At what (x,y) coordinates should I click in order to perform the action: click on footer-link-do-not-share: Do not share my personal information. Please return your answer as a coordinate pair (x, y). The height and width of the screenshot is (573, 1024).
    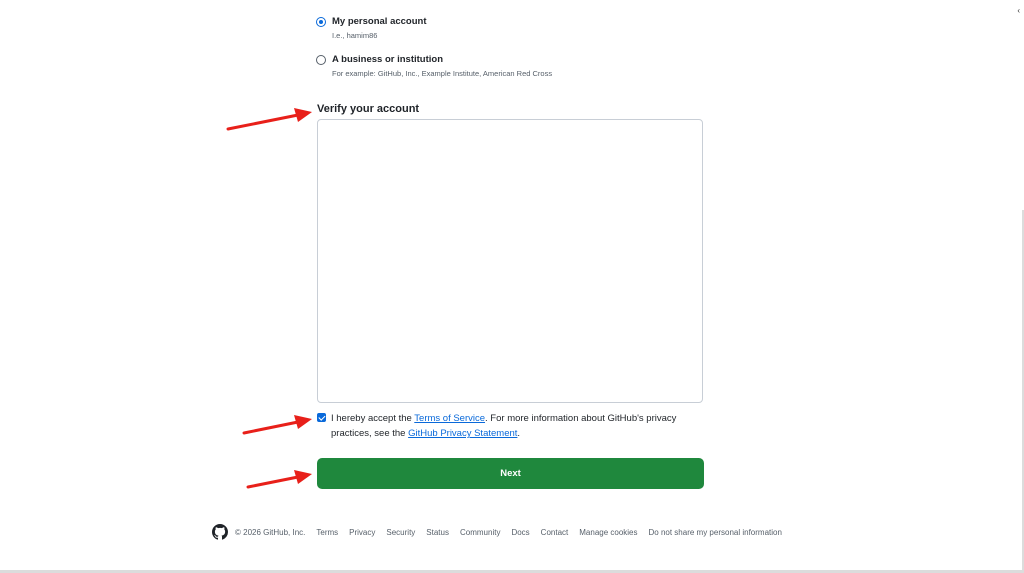
    Looking at the image, I should click on (715, 532).